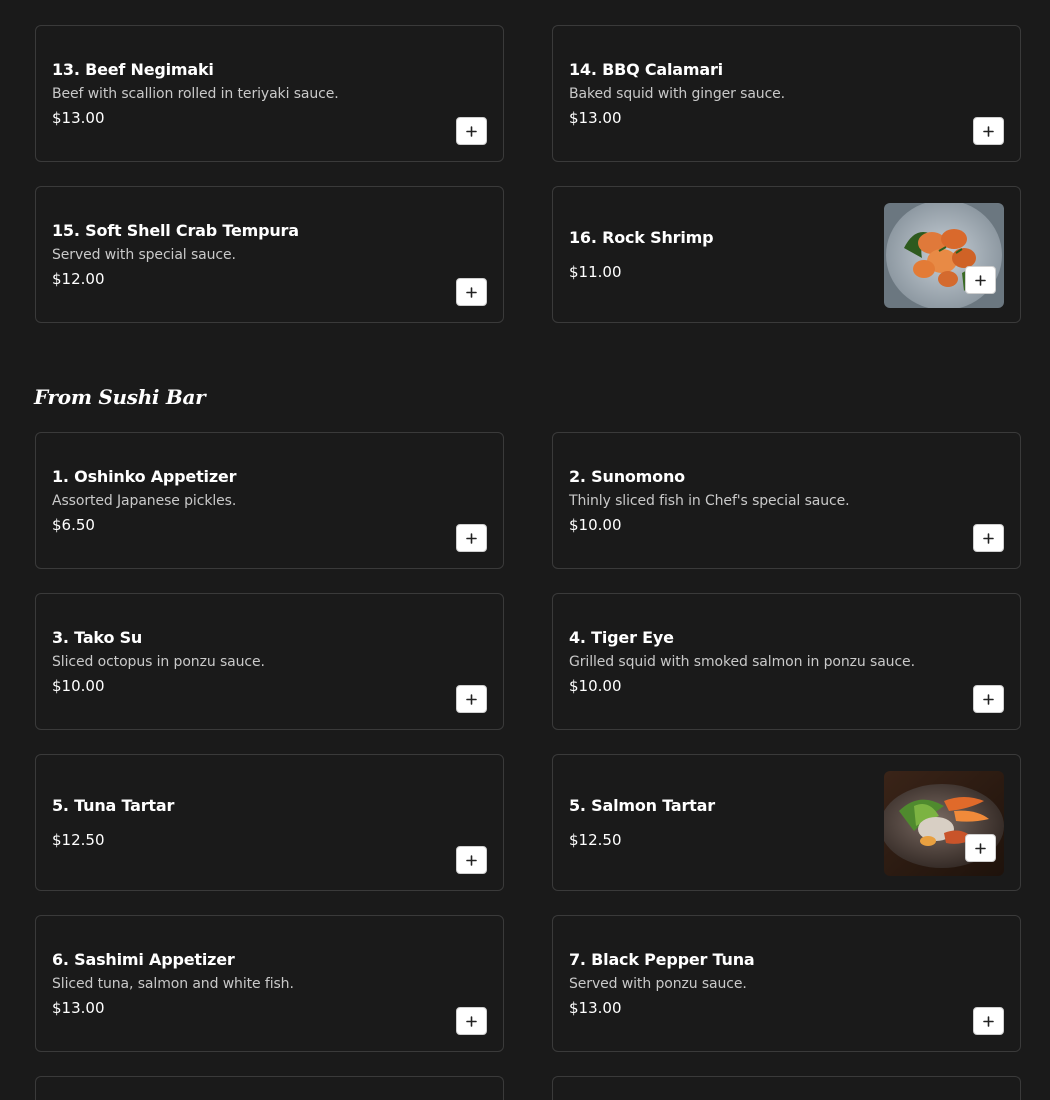 The image size is (1050, 1100). What do you see at coordinates (595, 271) in the screenshot?
I see `menu-item-price: $11.00` at bounding box center [595, 271].